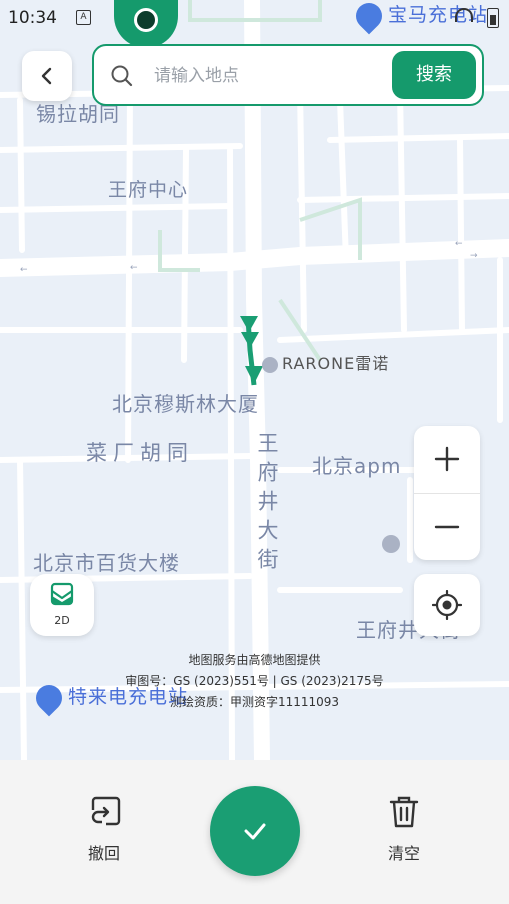 The image size is (509, 904). What do you see at coordinates (357, 466) in the screenshot?
I see `map-label: 北京apm` at bounding box center [357, 466].